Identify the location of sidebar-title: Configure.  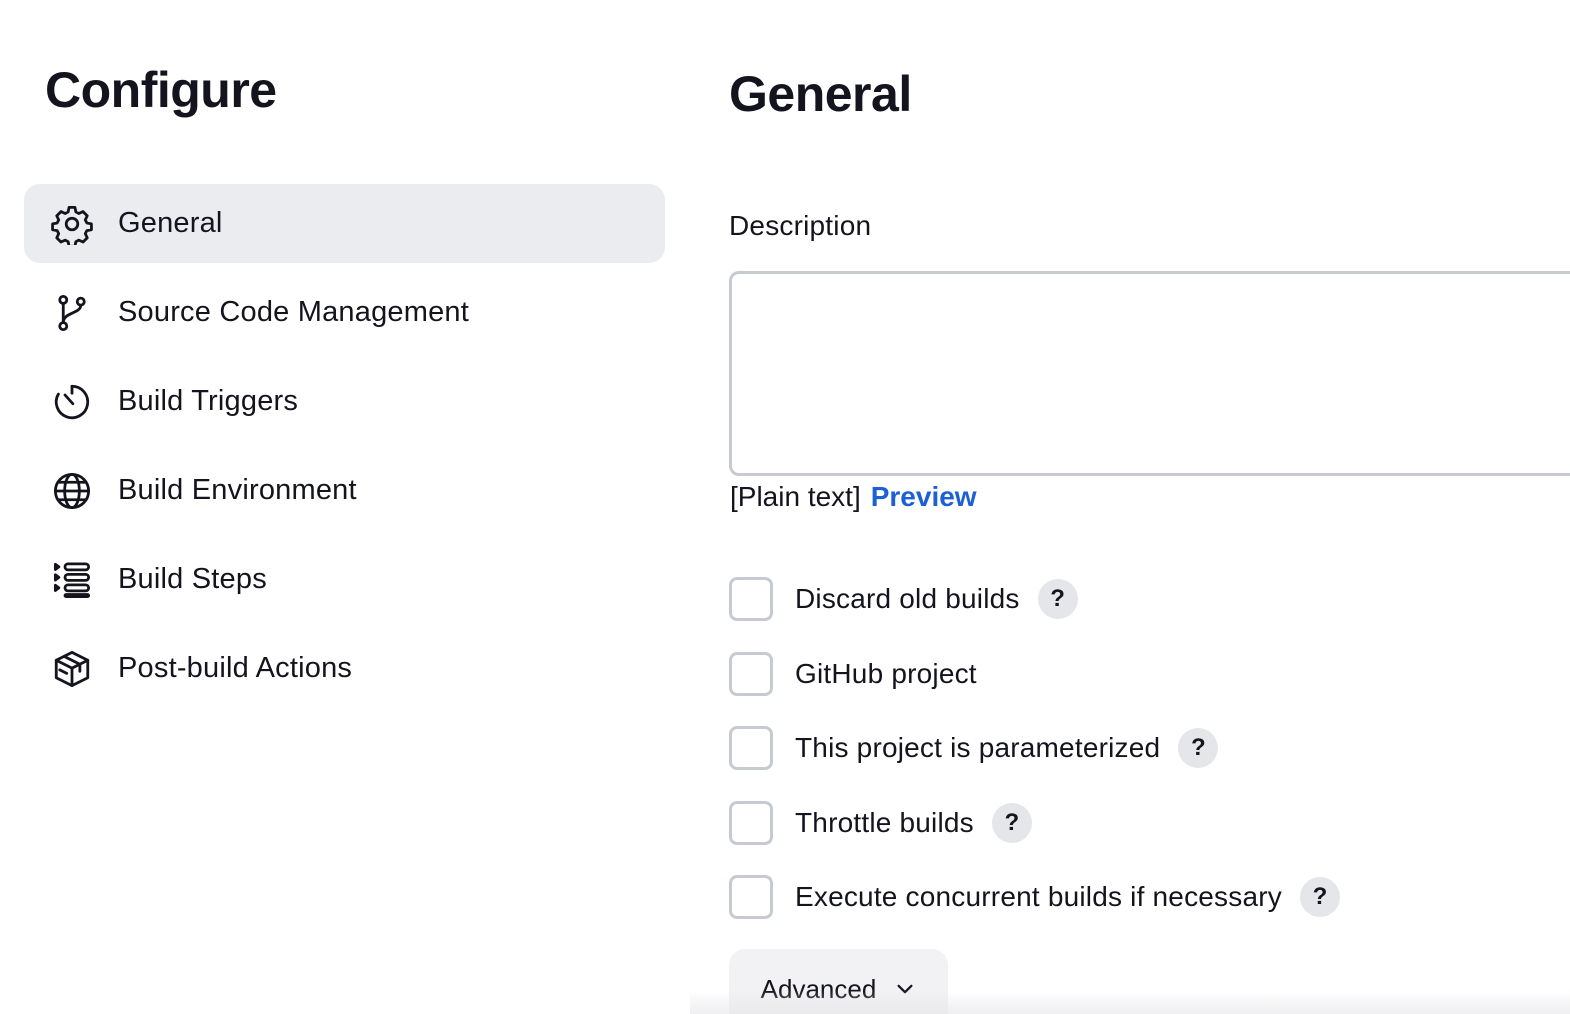
(161, 90).